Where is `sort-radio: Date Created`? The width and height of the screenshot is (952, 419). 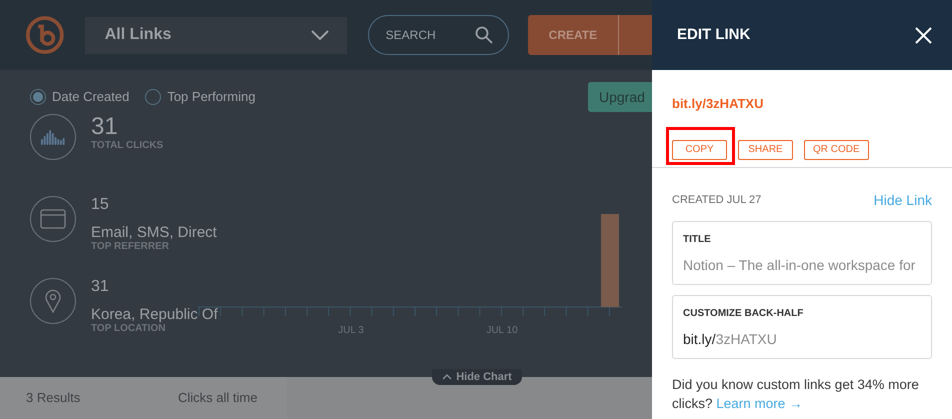 sort-radio: Date Created is located at coordinates (80, 97).